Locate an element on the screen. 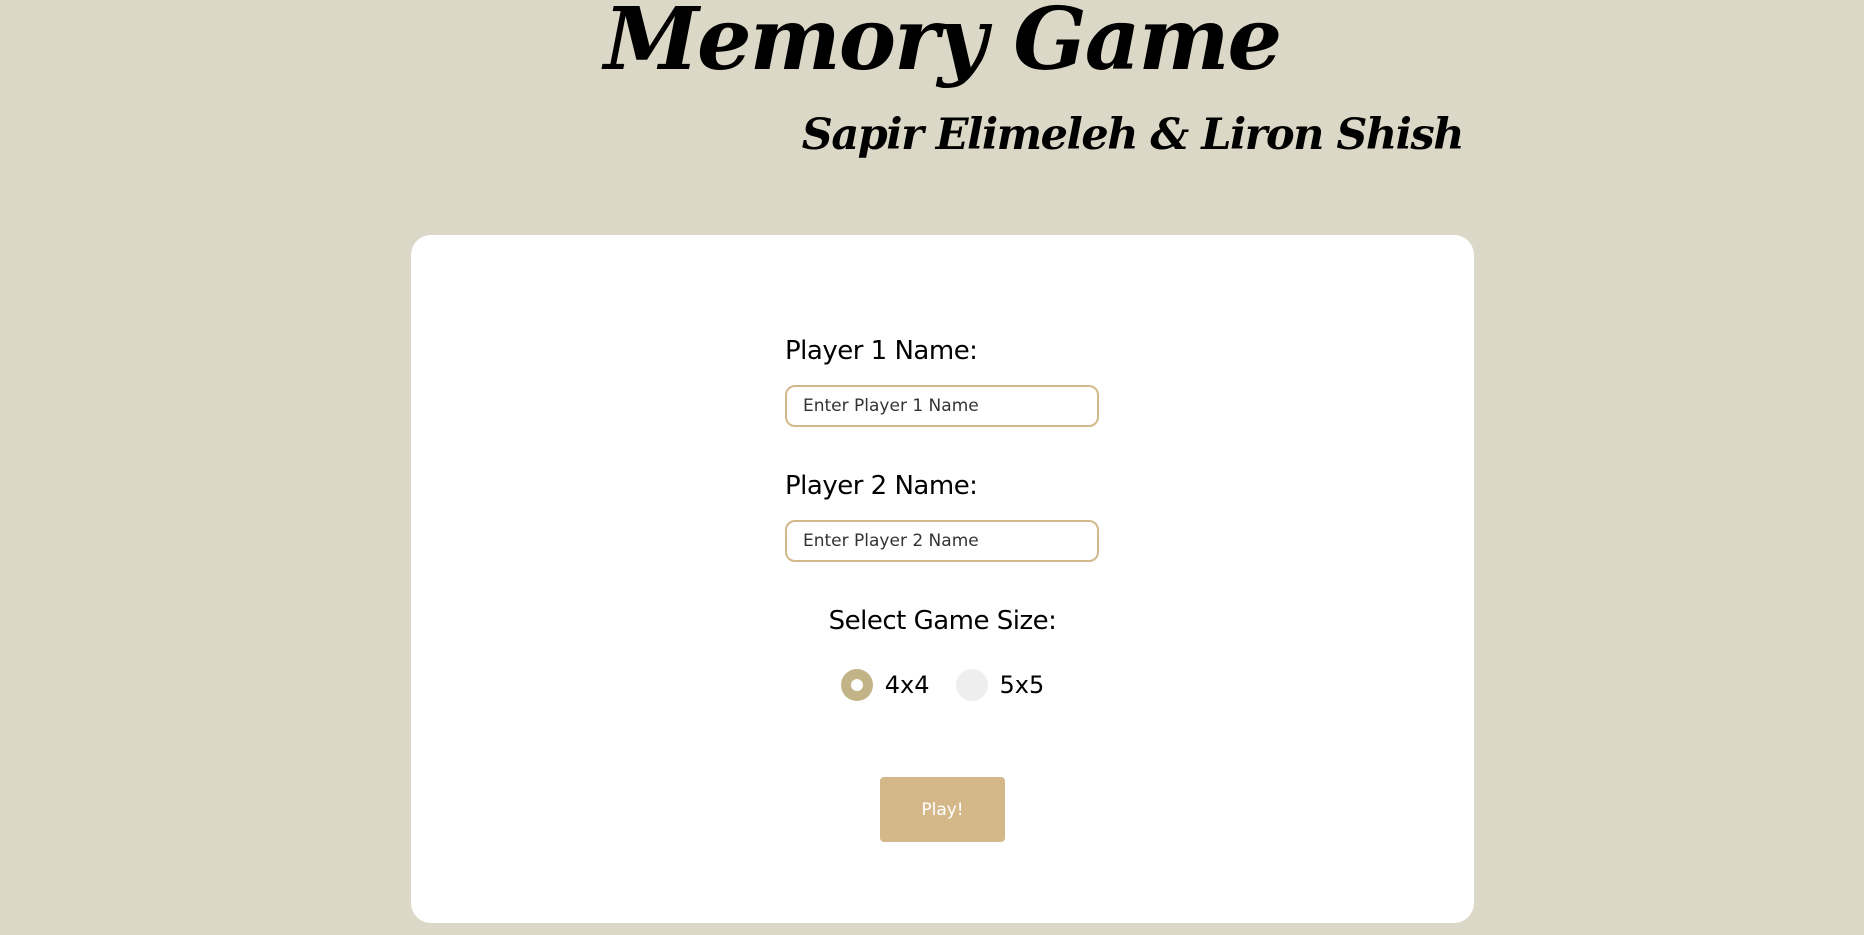  game-size-option-5x5: 5x5 is located at coordinates (1000, 685).